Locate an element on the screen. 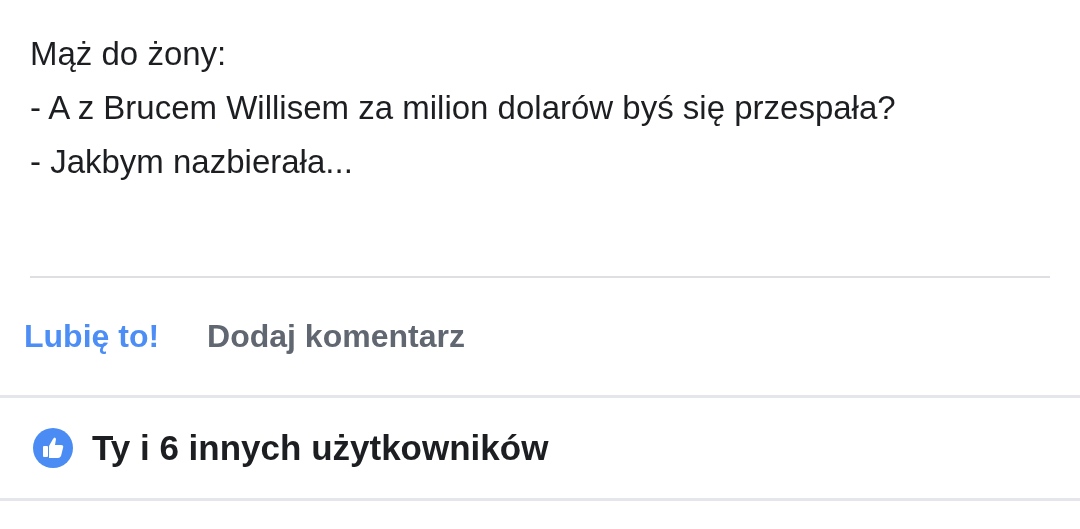 The width and height of the screenshot is (1080, 529). thumbs-up-icon is located at coordinates (53, 448).